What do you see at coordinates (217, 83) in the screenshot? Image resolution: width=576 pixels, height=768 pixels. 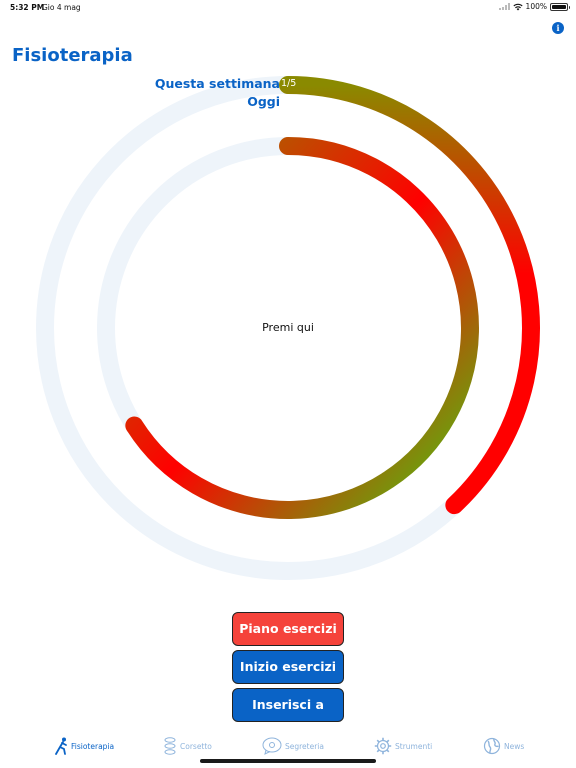 I see `week-label: Questa settimana` at bounding box center [217, 83].